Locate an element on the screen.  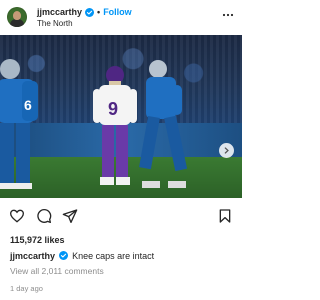
profile-avatar is located at coordinates (17, 17).